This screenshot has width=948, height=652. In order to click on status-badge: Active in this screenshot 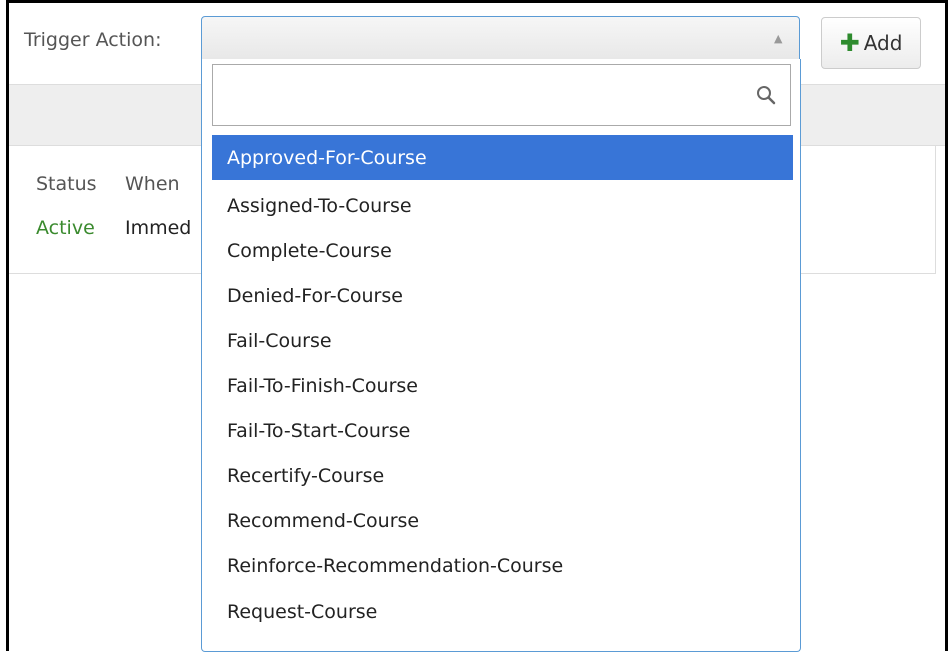, I will do `click(65, 228)`.